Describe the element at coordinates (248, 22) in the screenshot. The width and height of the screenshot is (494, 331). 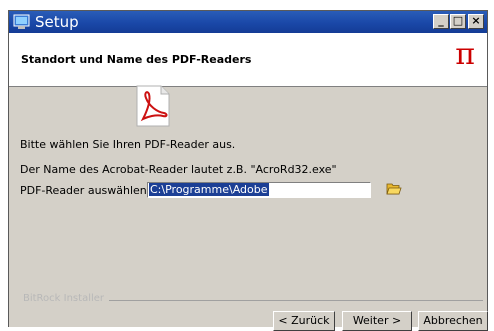
I see `title-bar: Setup _ □ ×` at that location.